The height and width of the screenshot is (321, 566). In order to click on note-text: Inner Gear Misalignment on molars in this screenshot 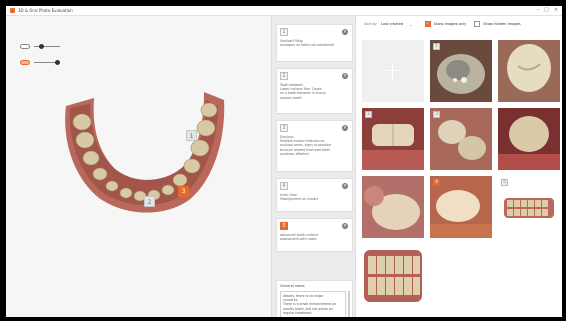, I will do `click(314, 197)`.